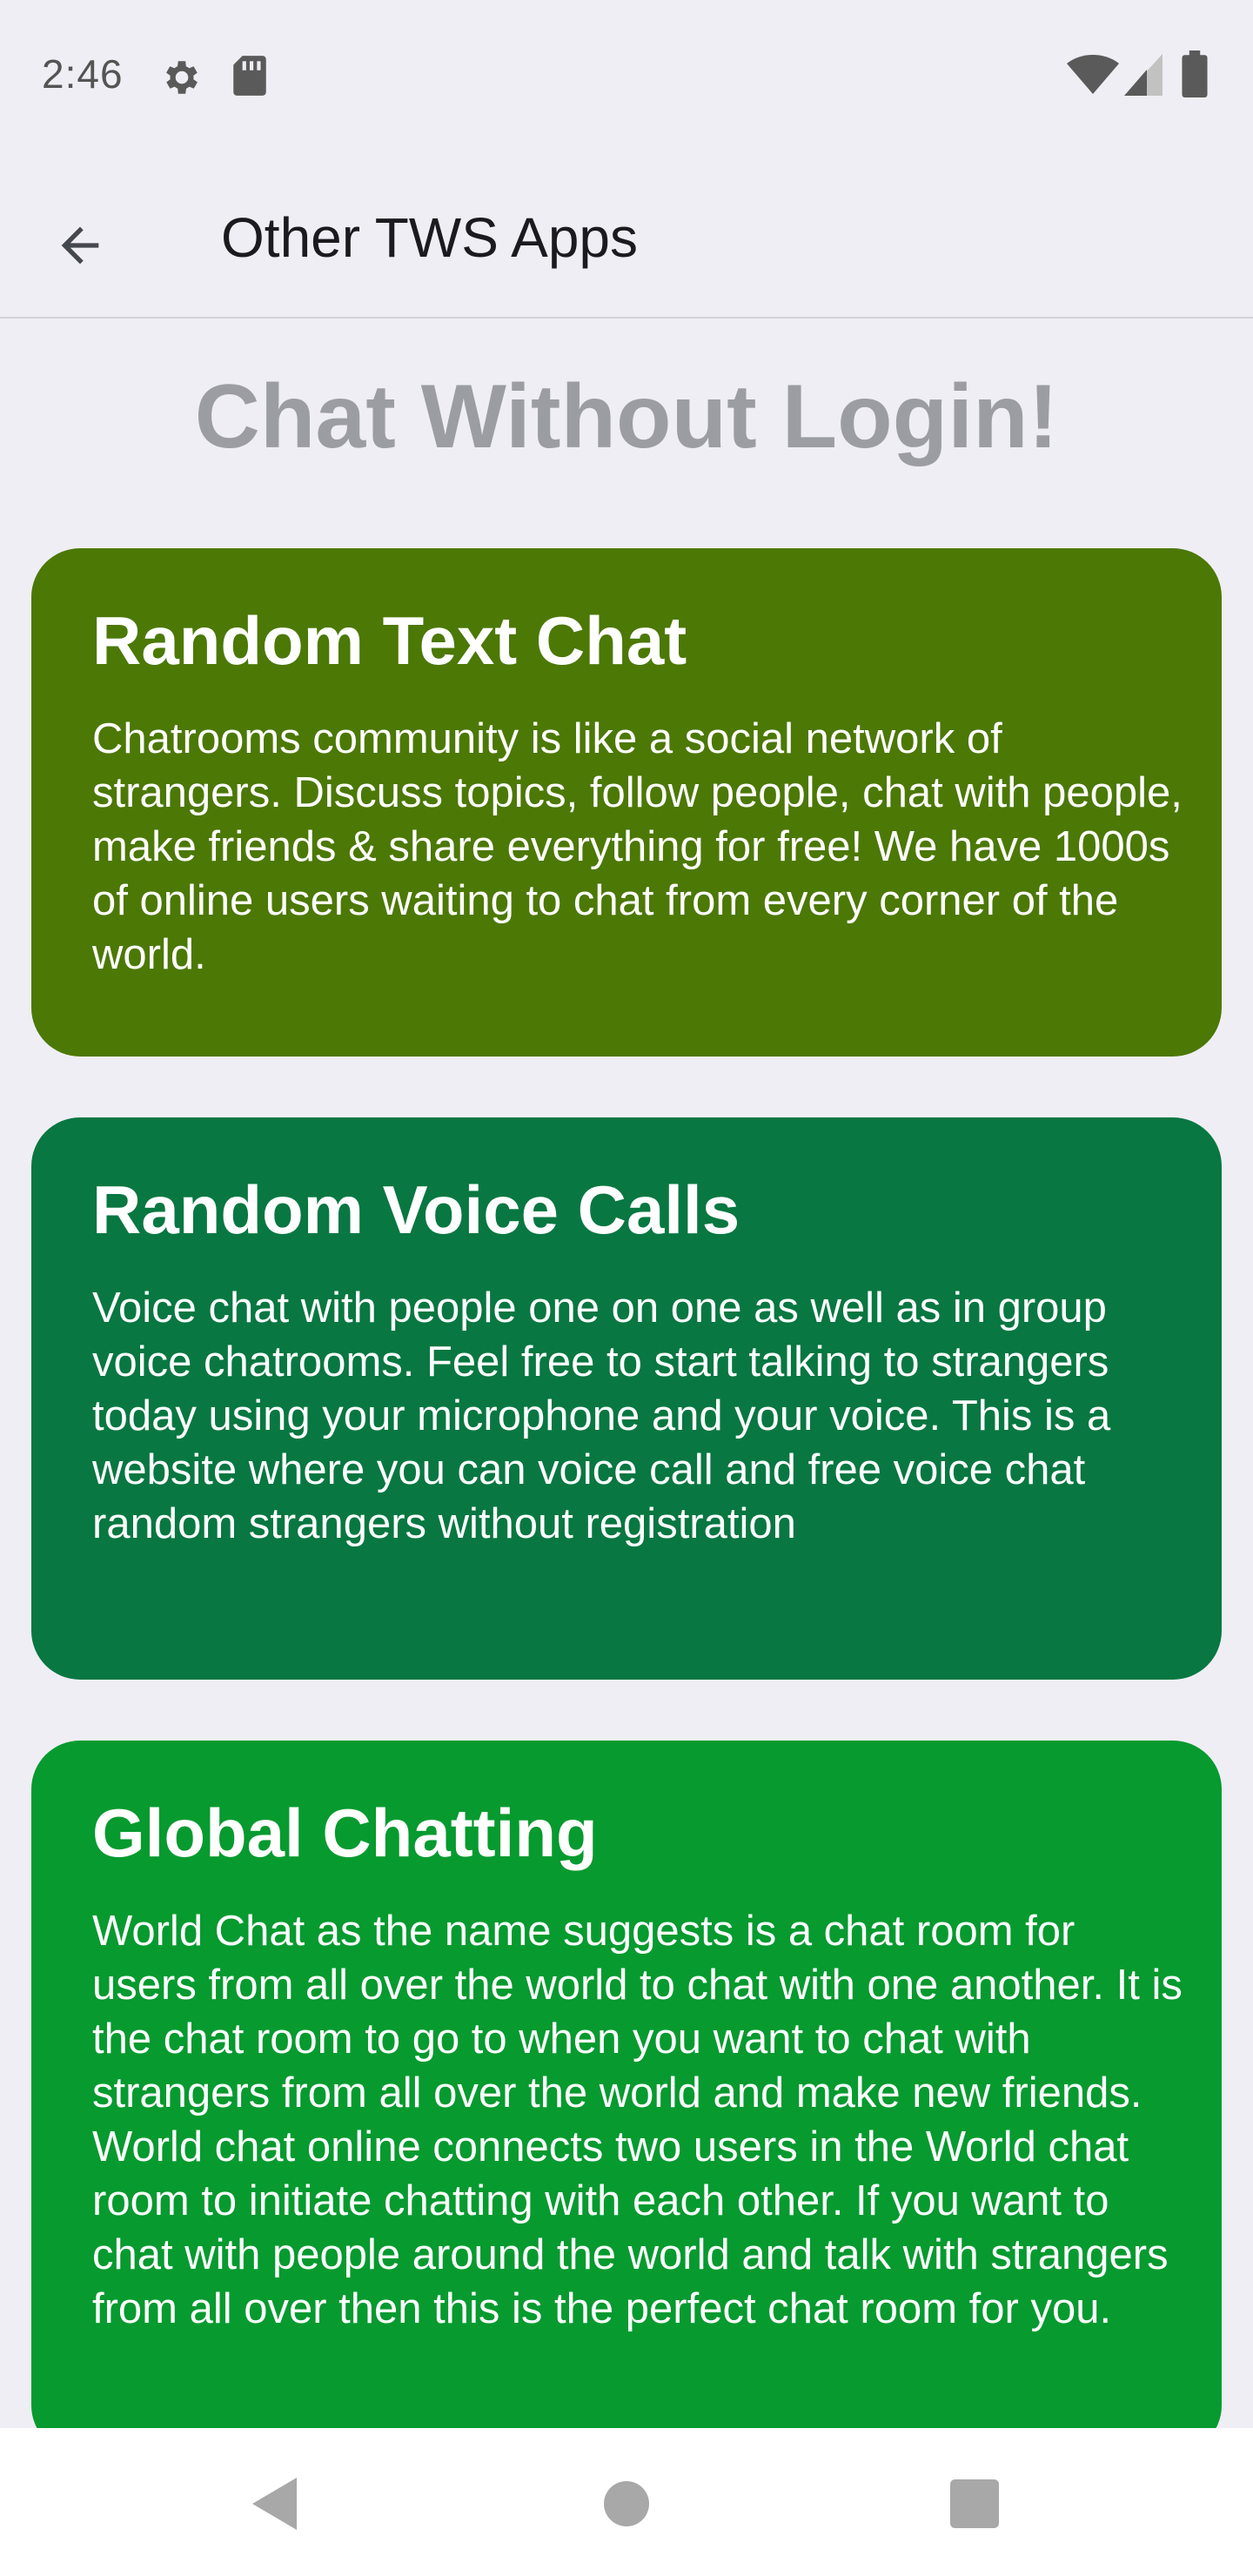 The image size is (1253, 2576). Describe the element at coordinates (1093, 74) in the screenshot. I see `wifi-icon` at that location.